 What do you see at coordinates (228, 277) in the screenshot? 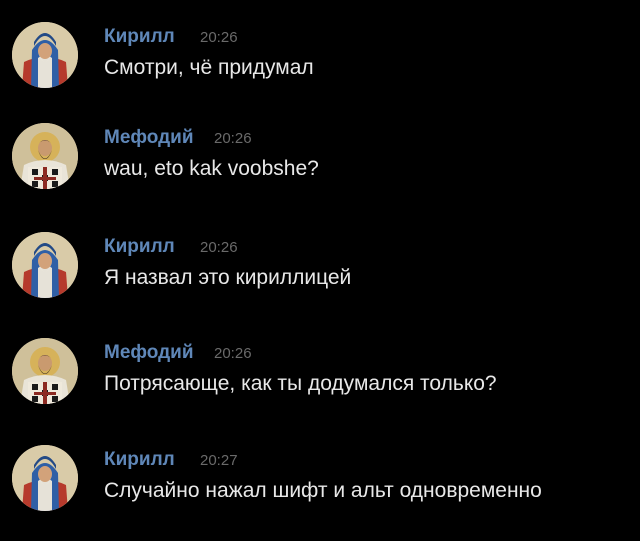
I see `message-text: Я назвал это кириллицей` at bounding box center [228, 277].